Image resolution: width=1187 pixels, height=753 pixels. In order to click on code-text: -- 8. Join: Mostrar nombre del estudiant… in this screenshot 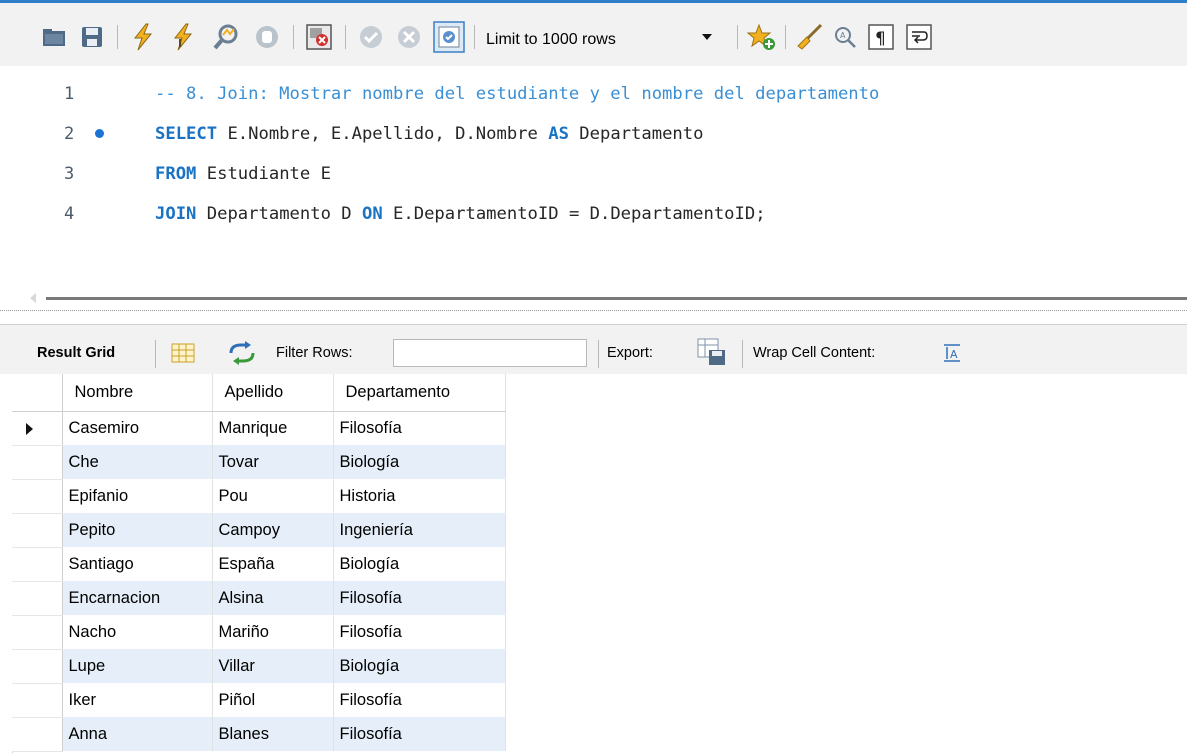, I will do `click(517, 94)`.